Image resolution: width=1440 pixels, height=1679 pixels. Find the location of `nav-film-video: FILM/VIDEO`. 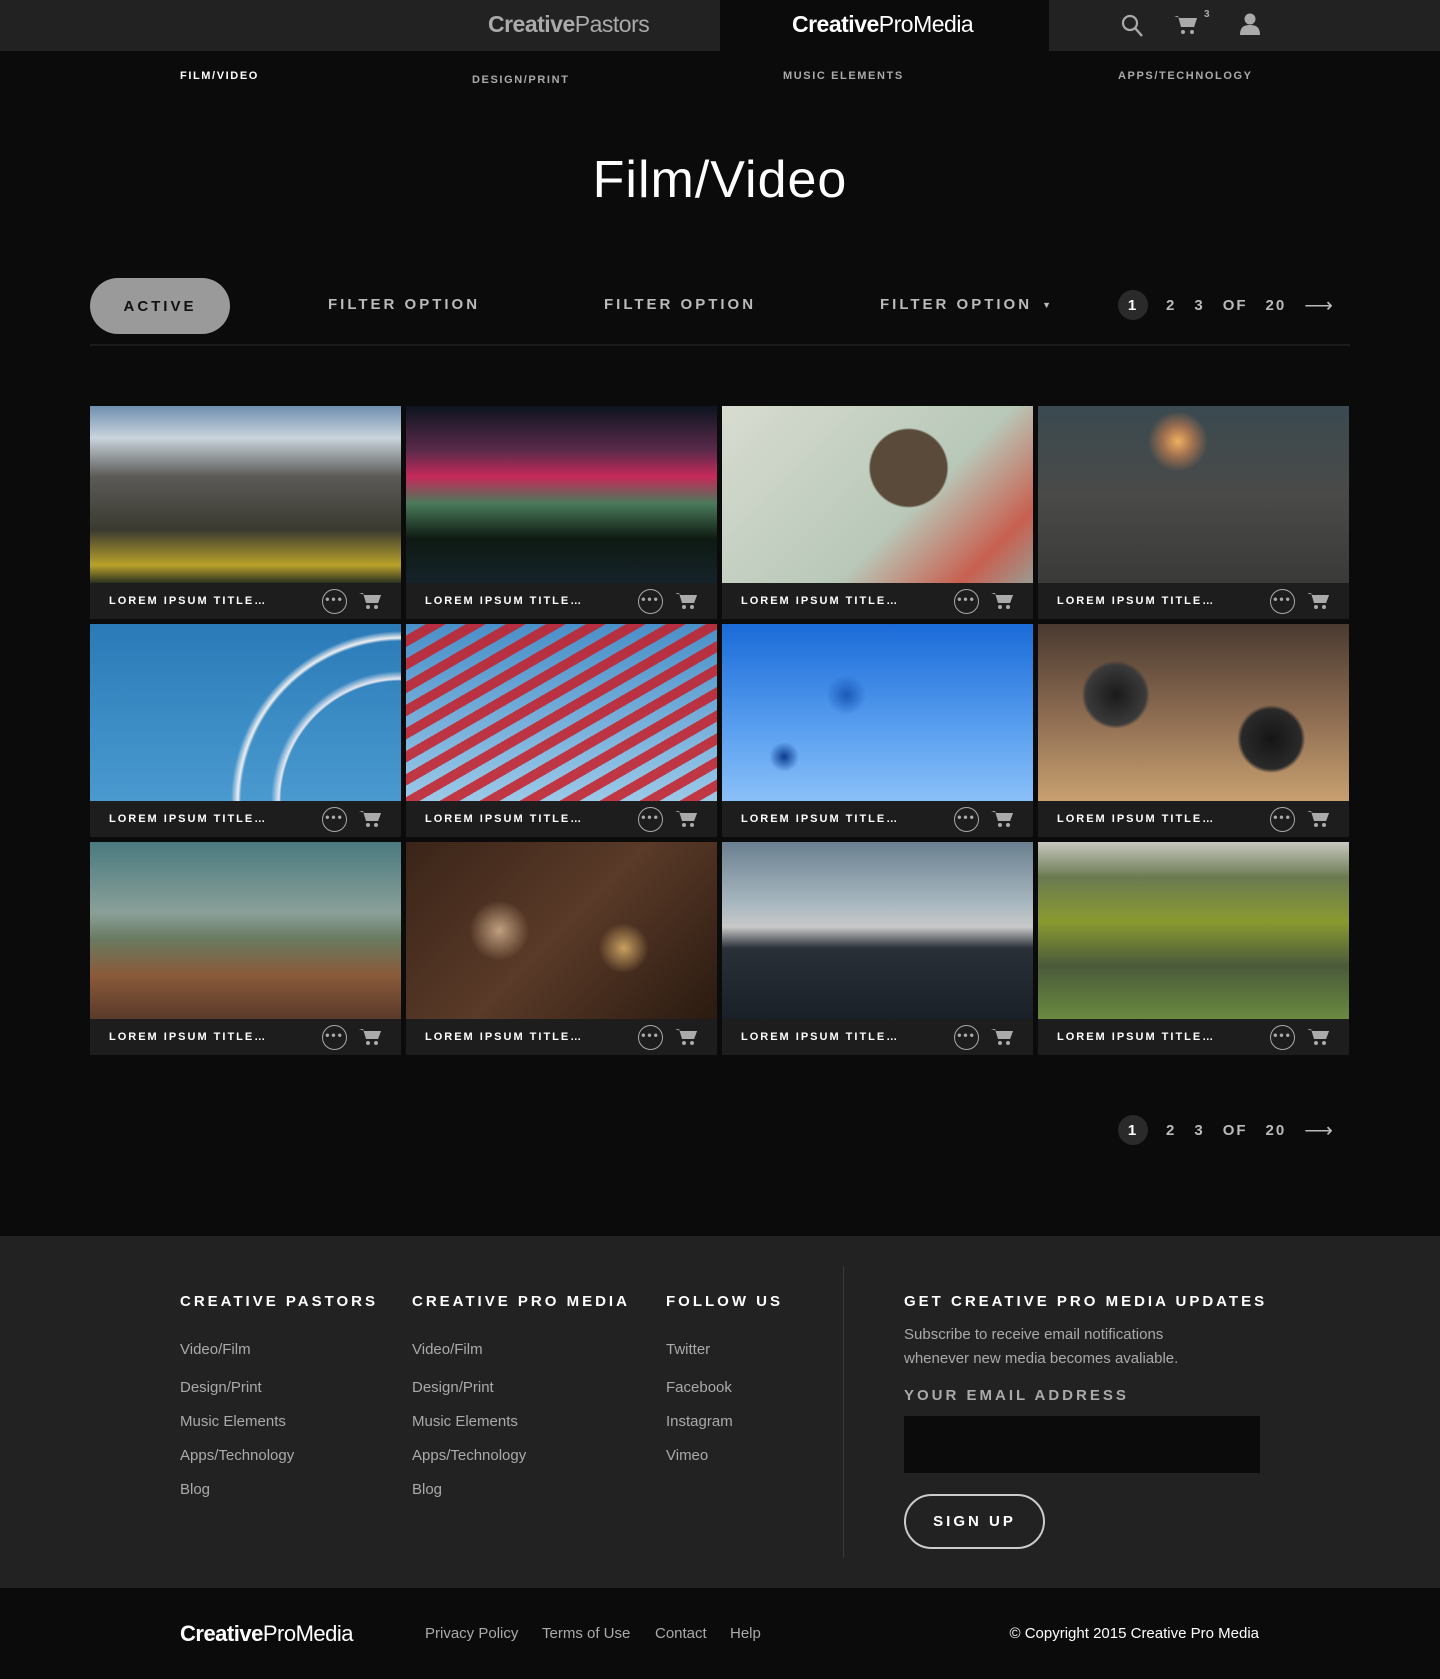

nav-film-video: FILM/VIDEO is located at coordinates (219, 76).